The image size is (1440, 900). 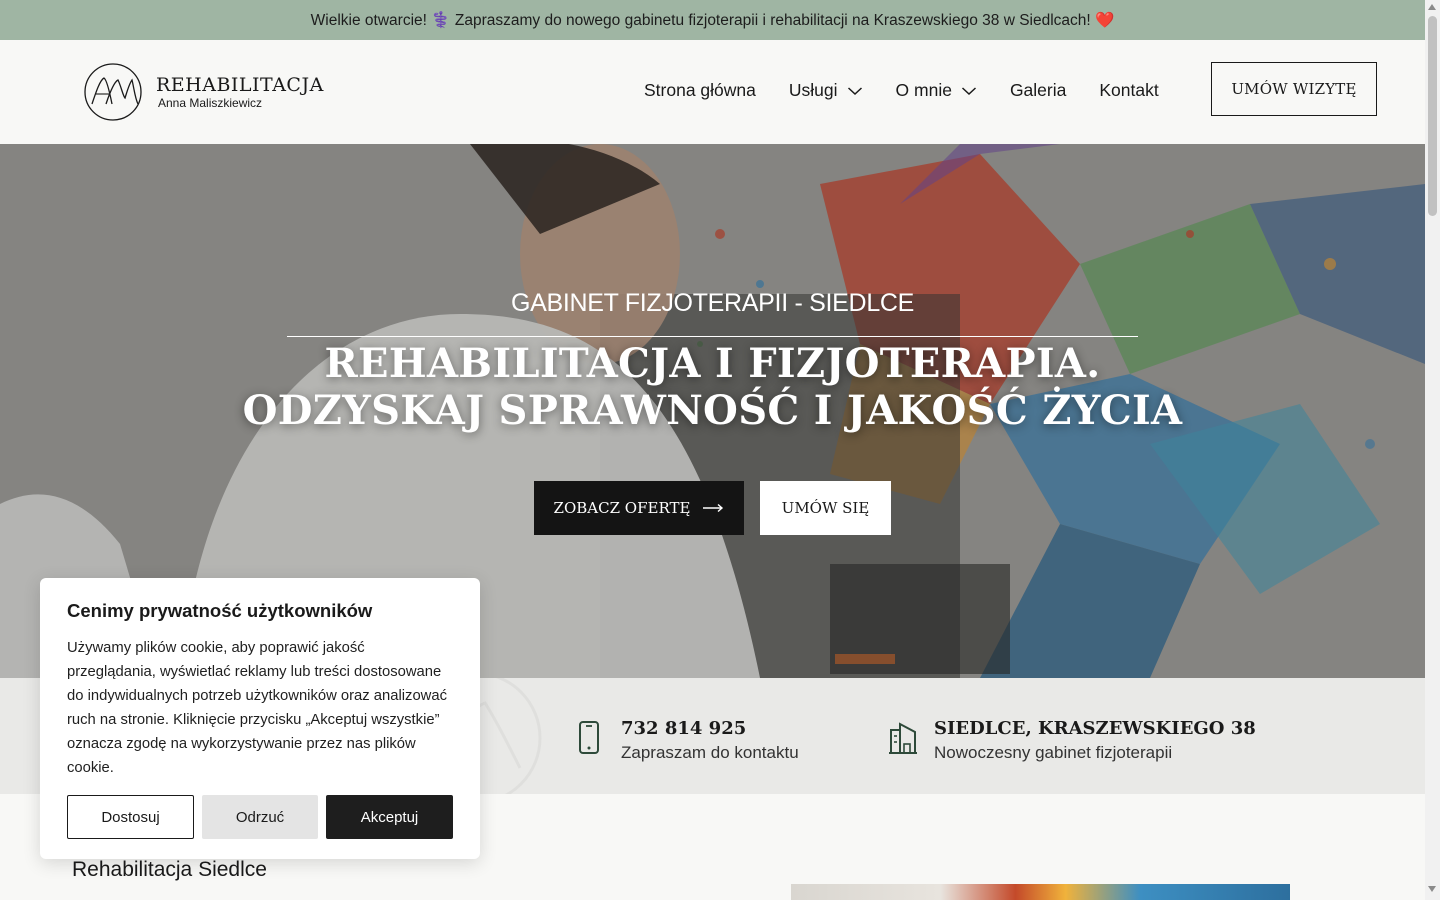 What do you see at coordinates (220, 610) in the screenshot?
I see `cookie-title: Cenimy prywatność użytkowników` at bounding box center [220, 610].